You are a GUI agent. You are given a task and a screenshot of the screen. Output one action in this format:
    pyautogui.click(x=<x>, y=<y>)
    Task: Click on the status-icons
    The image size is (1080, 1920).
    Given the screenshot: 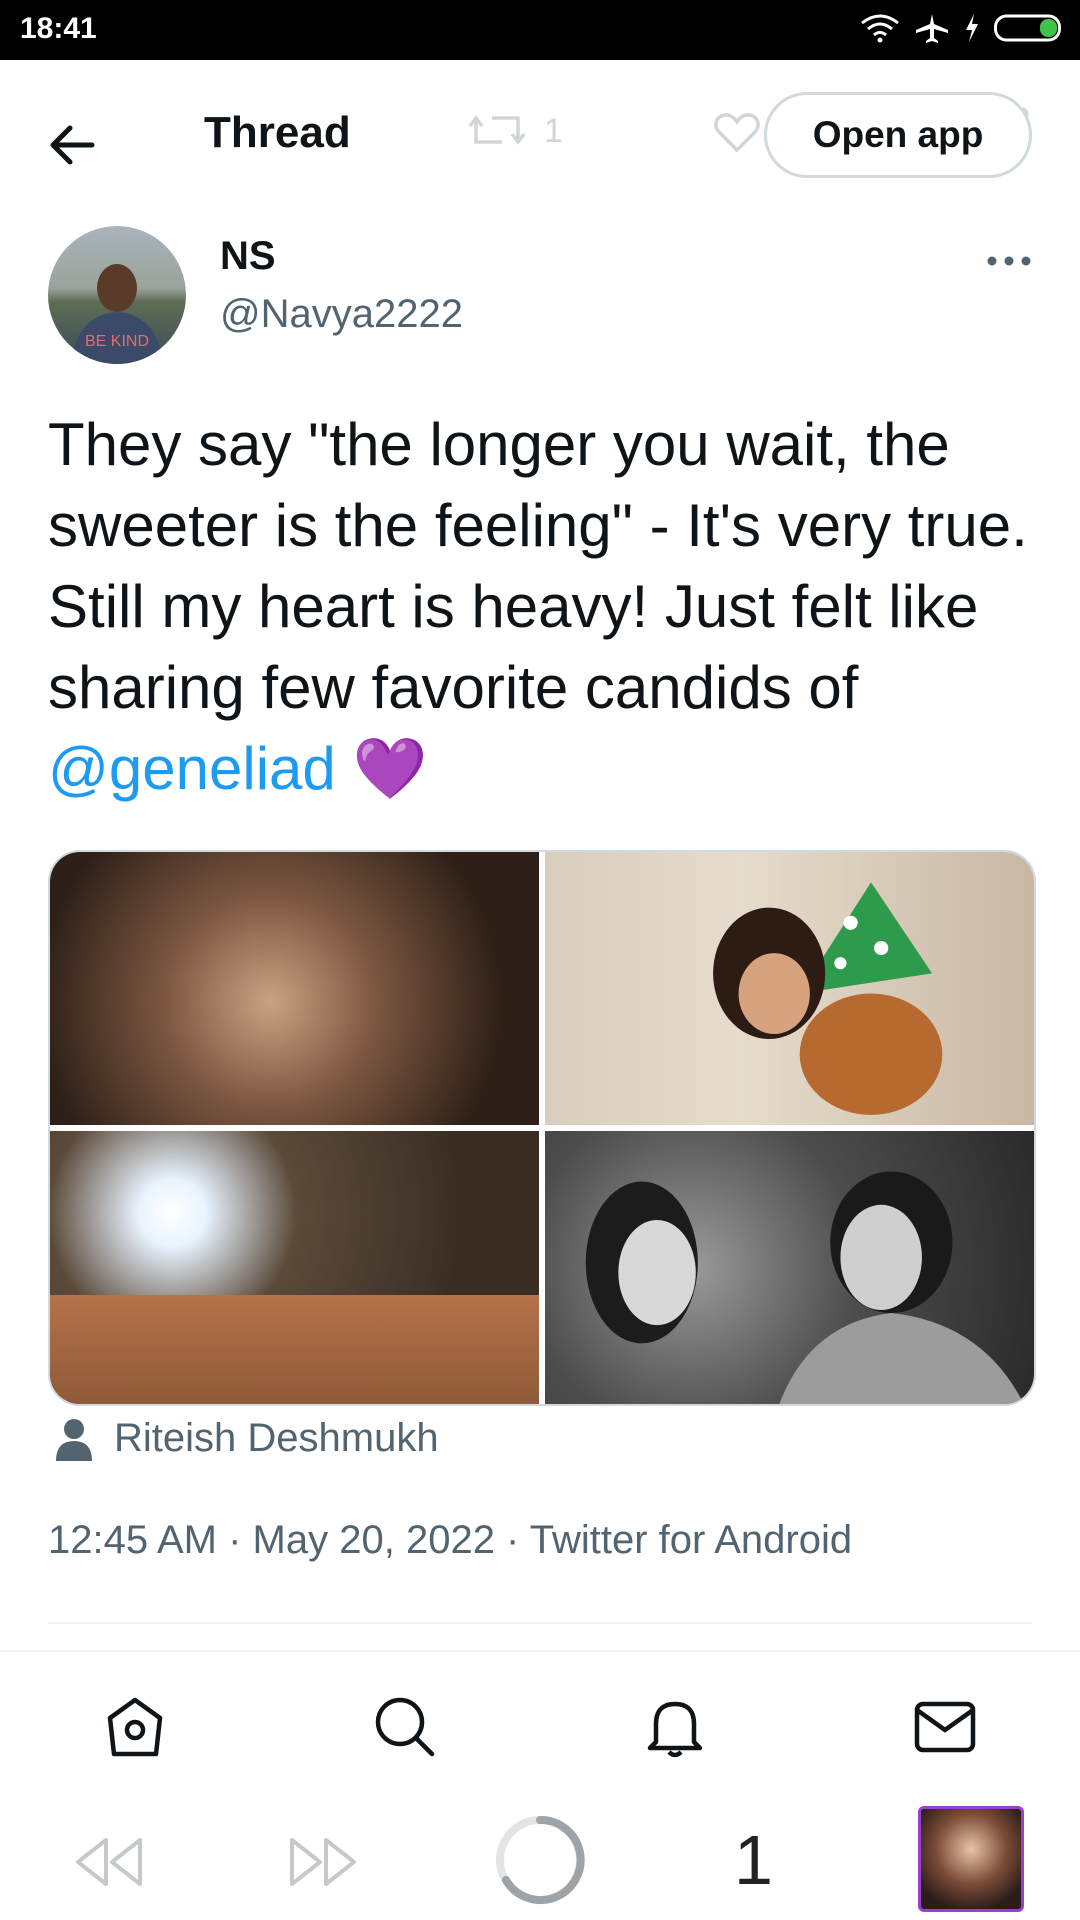 What is the action you would take?
    pyautogui.click(x=962, y=28)
    